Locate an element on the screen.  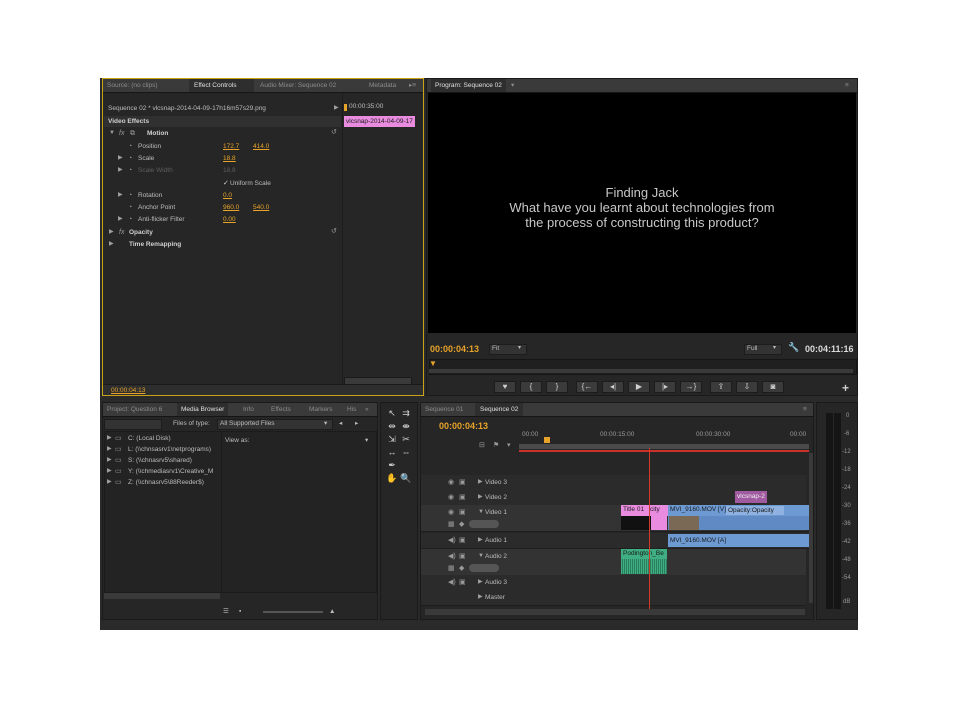
timeline-panel-menu-icon: ≡ is located at coordinates (805, 409).